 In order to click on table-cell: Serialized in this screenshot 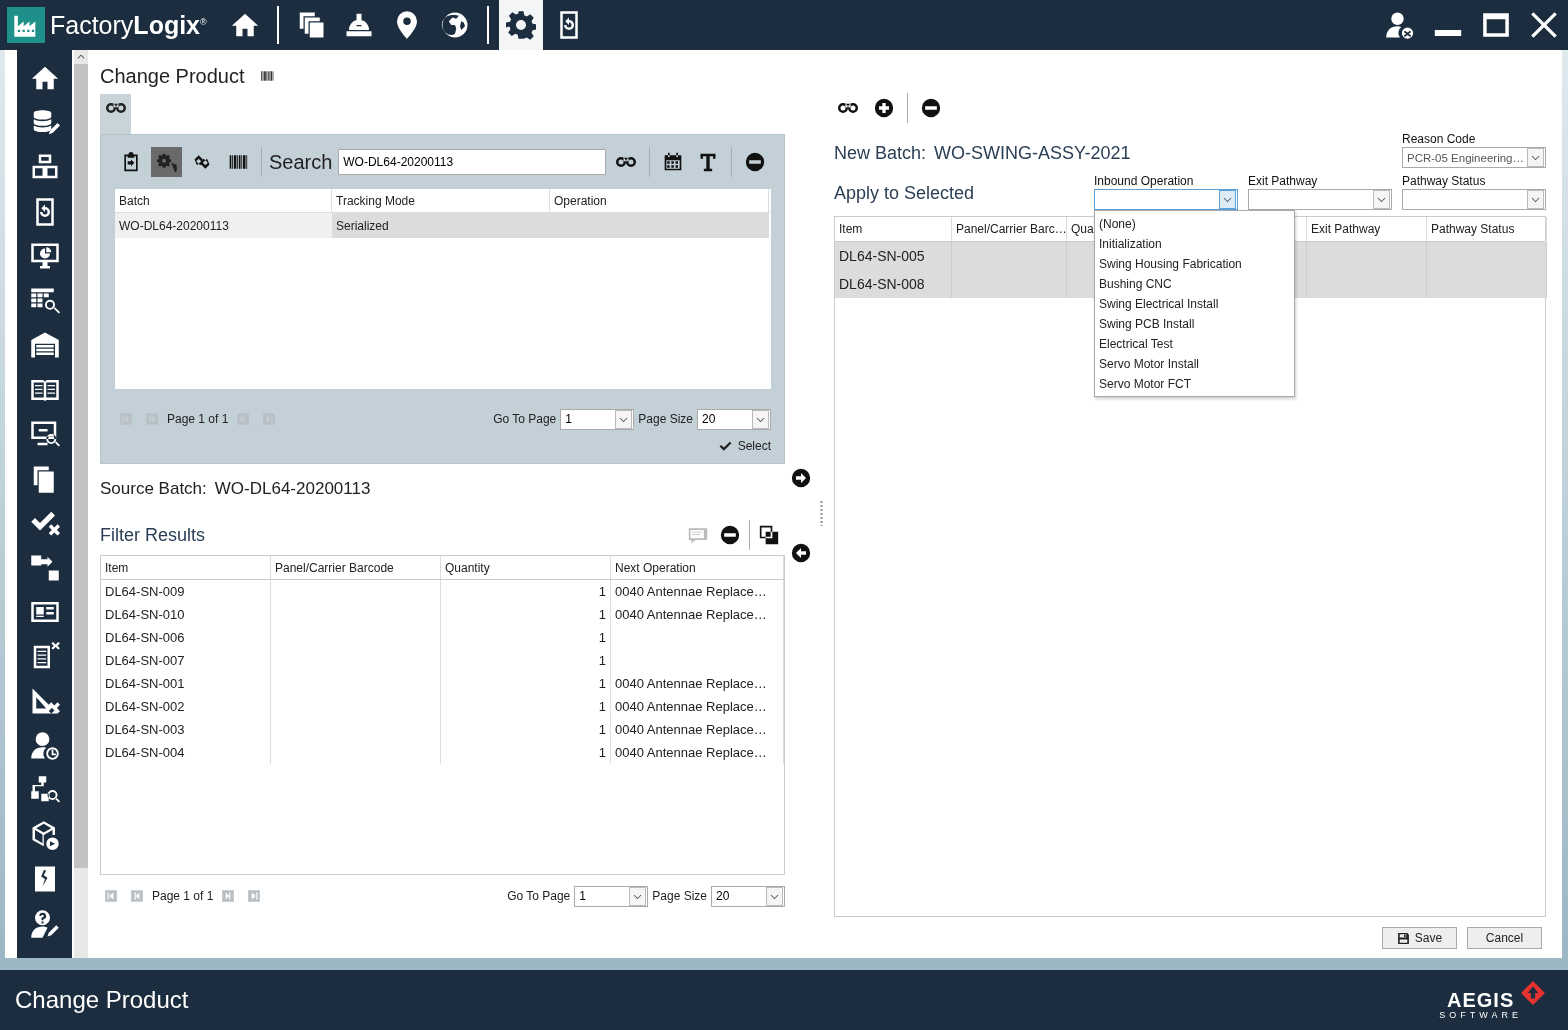, I will do `click(441, 225)`.